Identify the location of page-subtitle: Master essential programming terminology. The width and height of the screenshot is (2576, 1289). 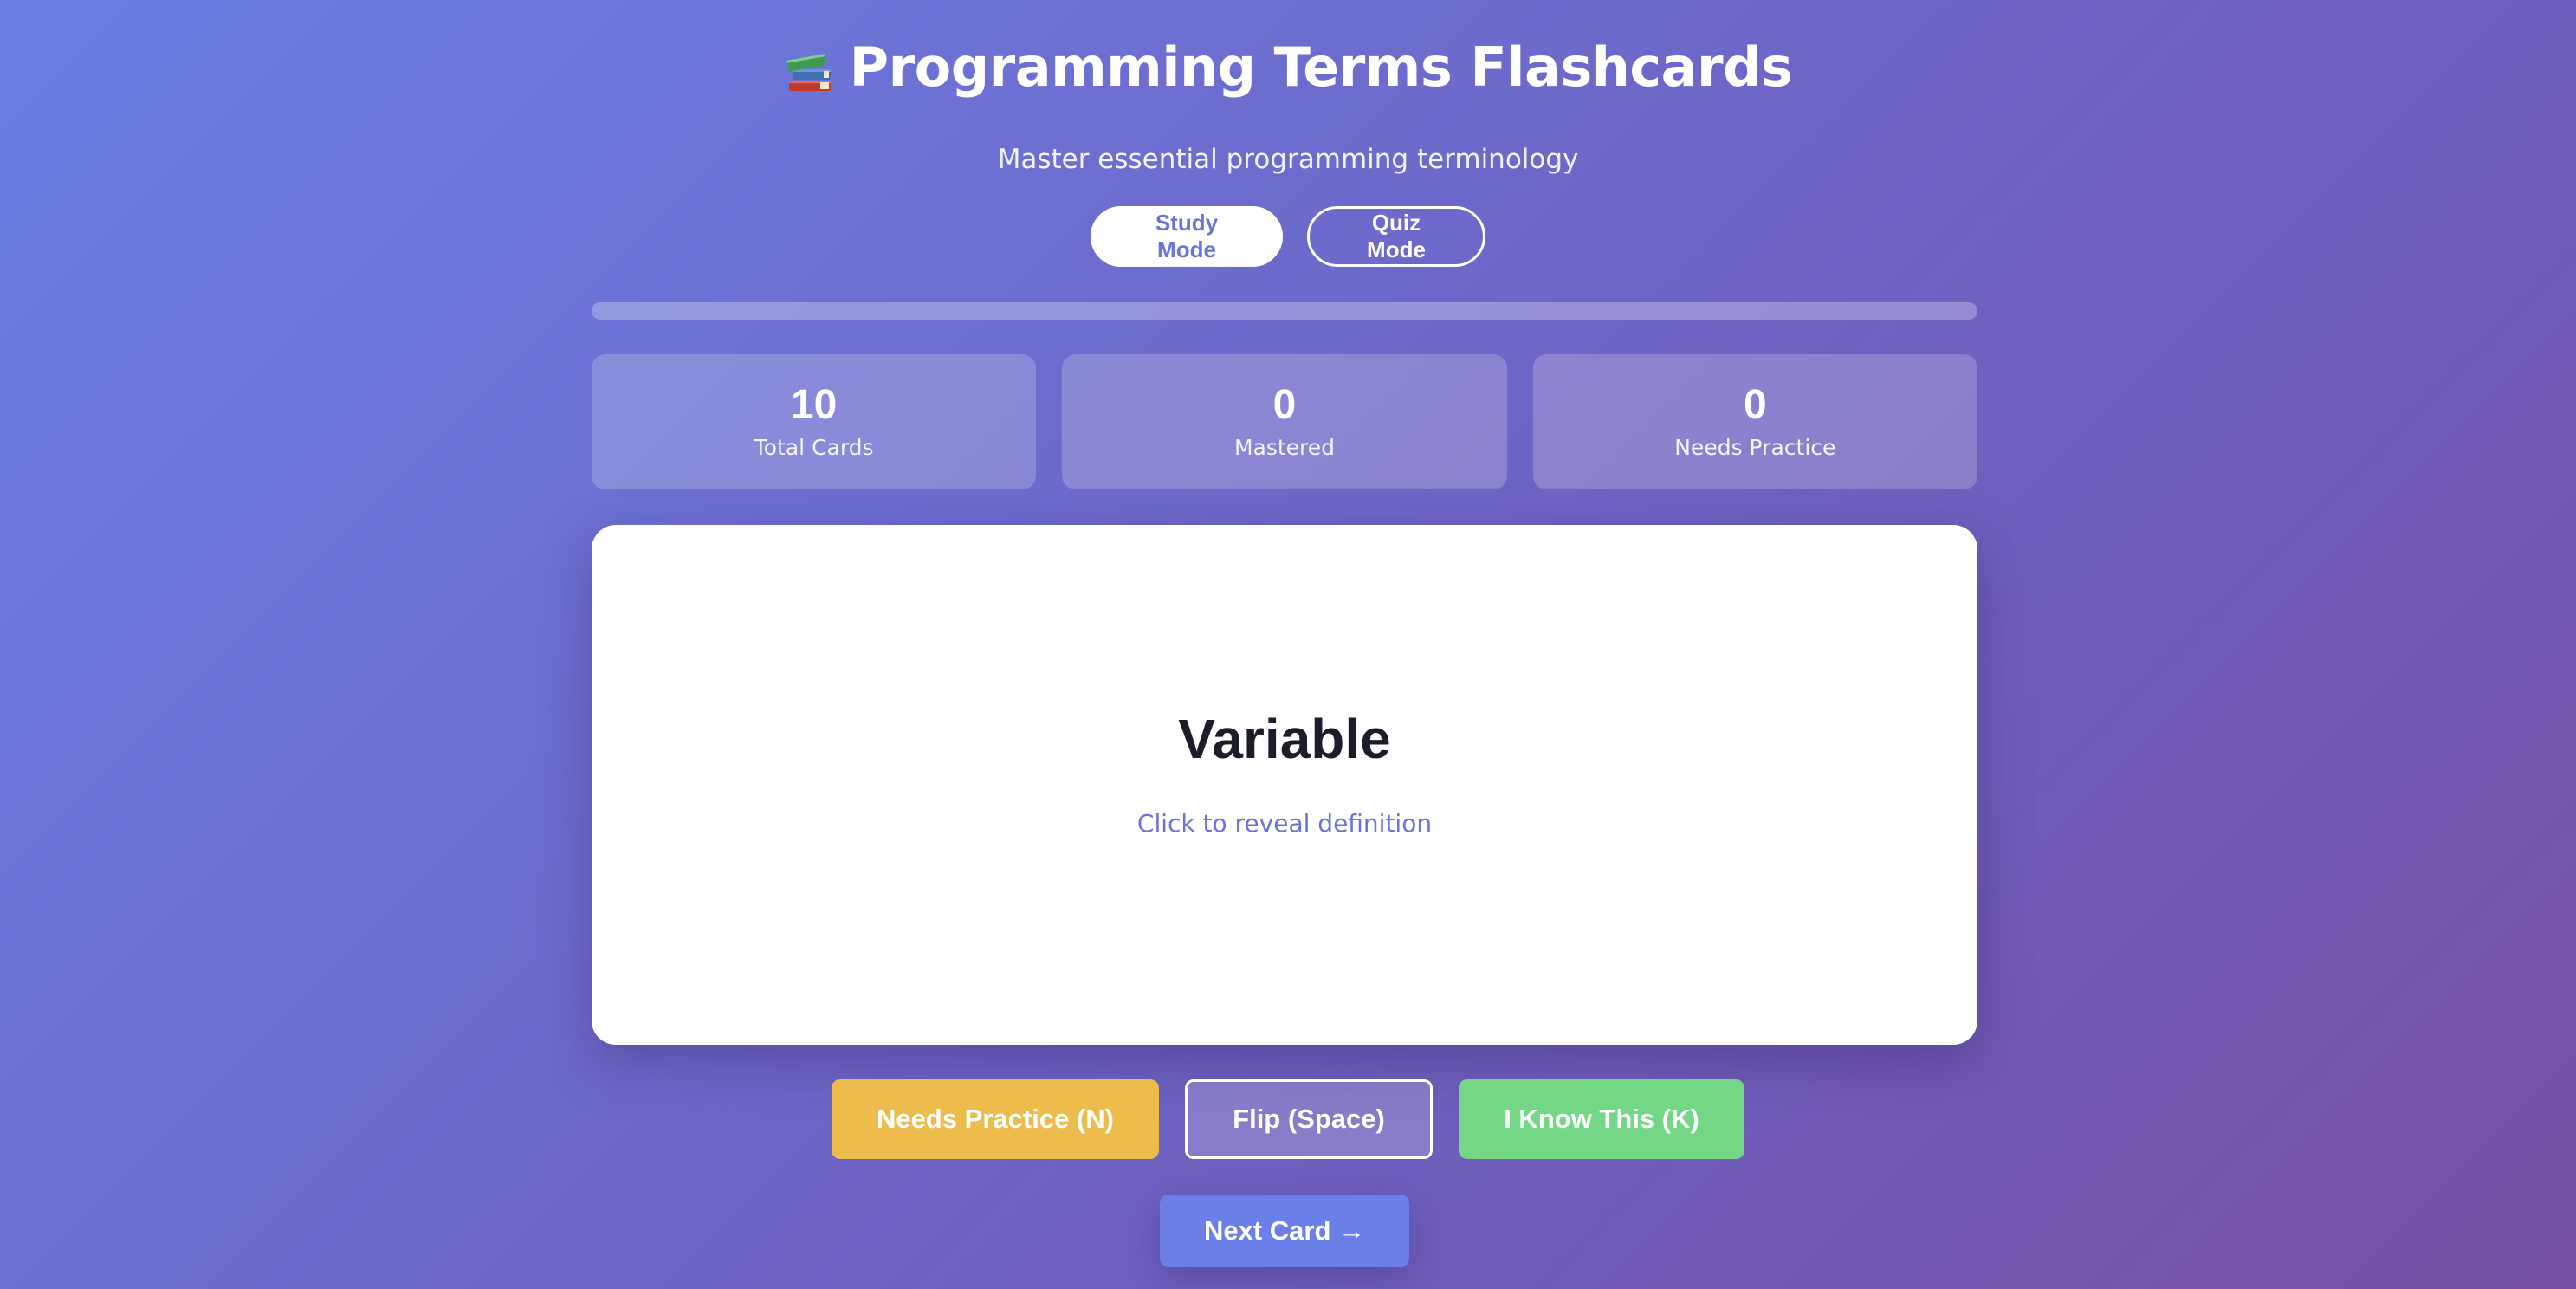
(1288, 159).